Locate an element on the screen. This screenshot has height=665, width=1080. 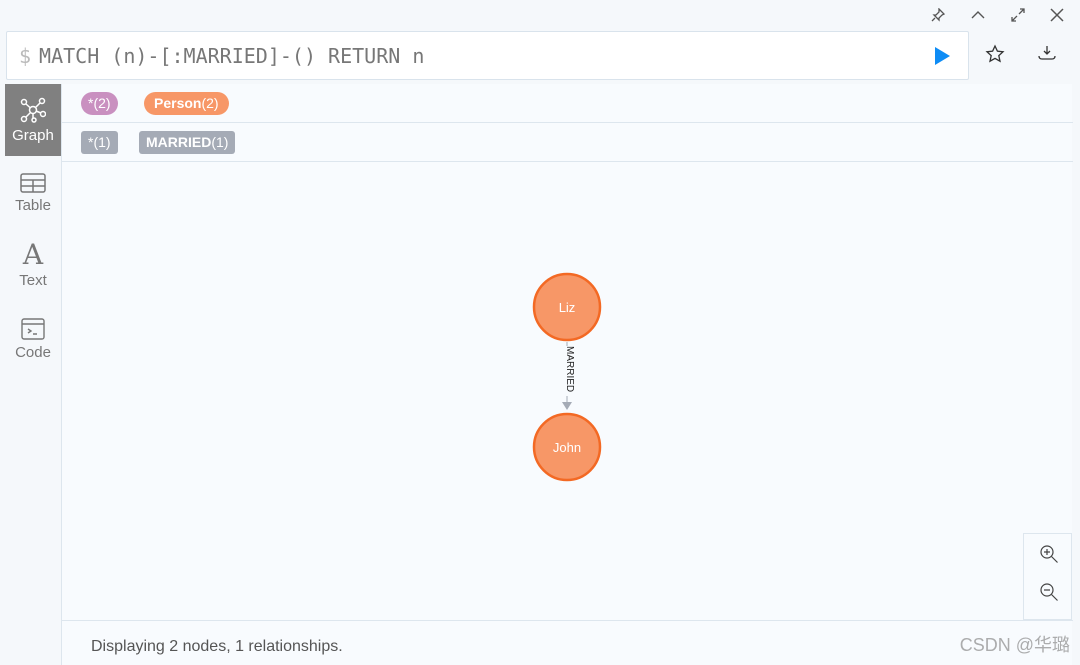
expand-icon is located at coordinates (1018, 15).